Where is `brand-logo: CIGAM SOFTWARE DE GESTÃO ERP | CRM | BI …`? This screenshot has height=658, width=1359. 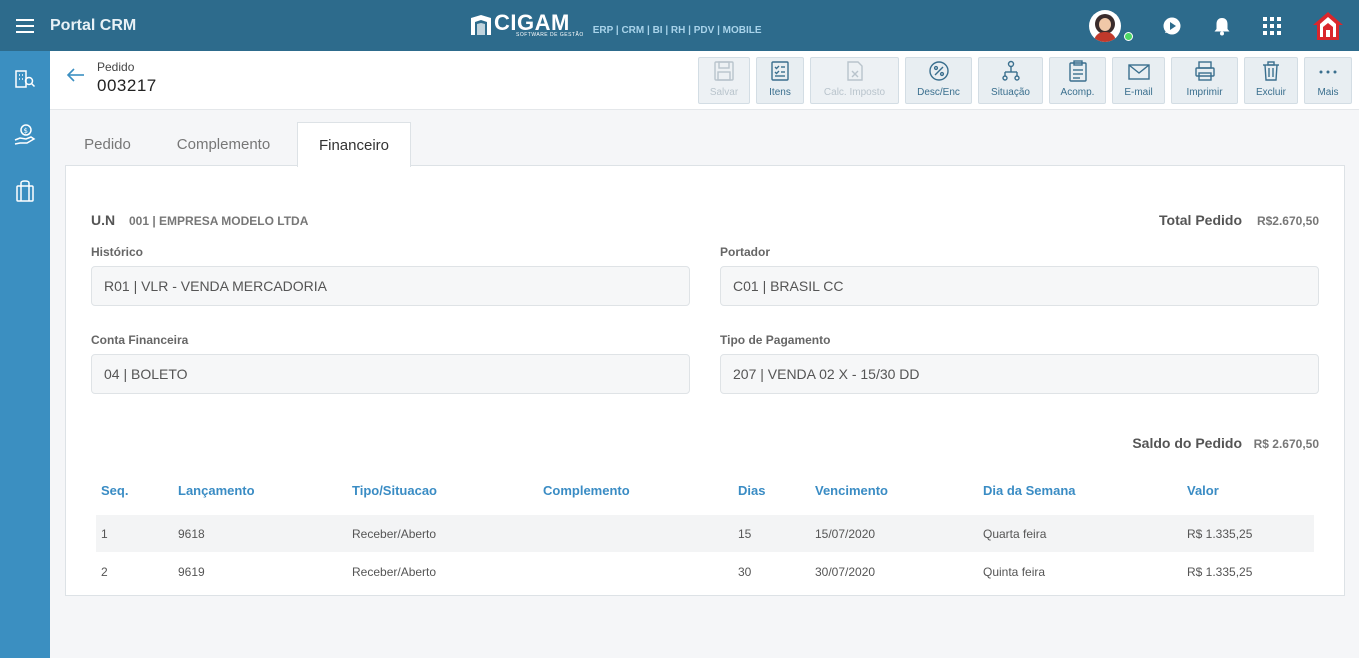
brand-logo: CIGAM SOFTWARE DE GESTÃO ERP | CRM | BI … is located at coordinates (616, 25).